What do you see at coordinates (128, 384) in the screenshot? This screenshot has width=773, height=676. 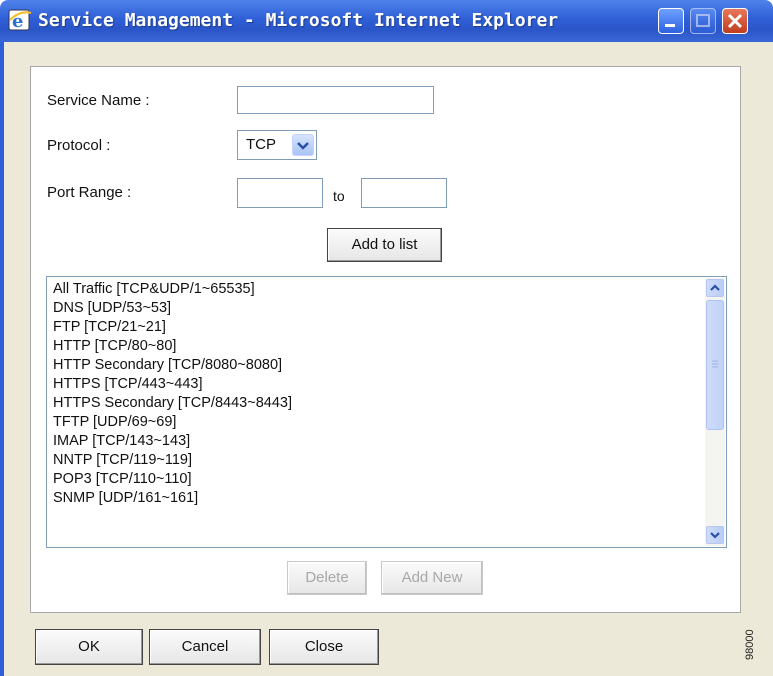 I see `list-item: HTTPS [TCP/443~443]` at bounding box center [128, 384].